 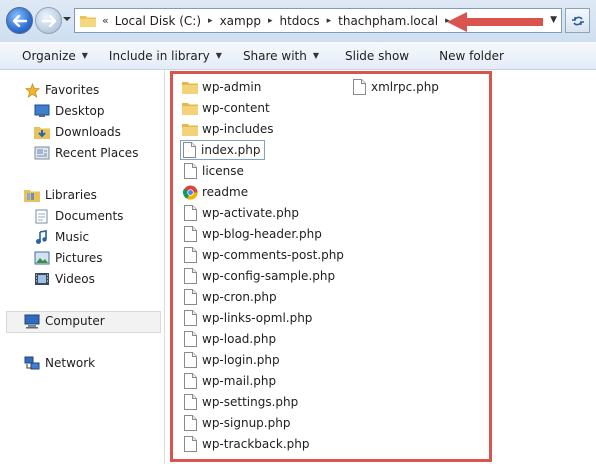 What do you see at coordinates (71, 195) in the screenshot?
I see `nav-label: Libraries` at bounding box center [71, 195].